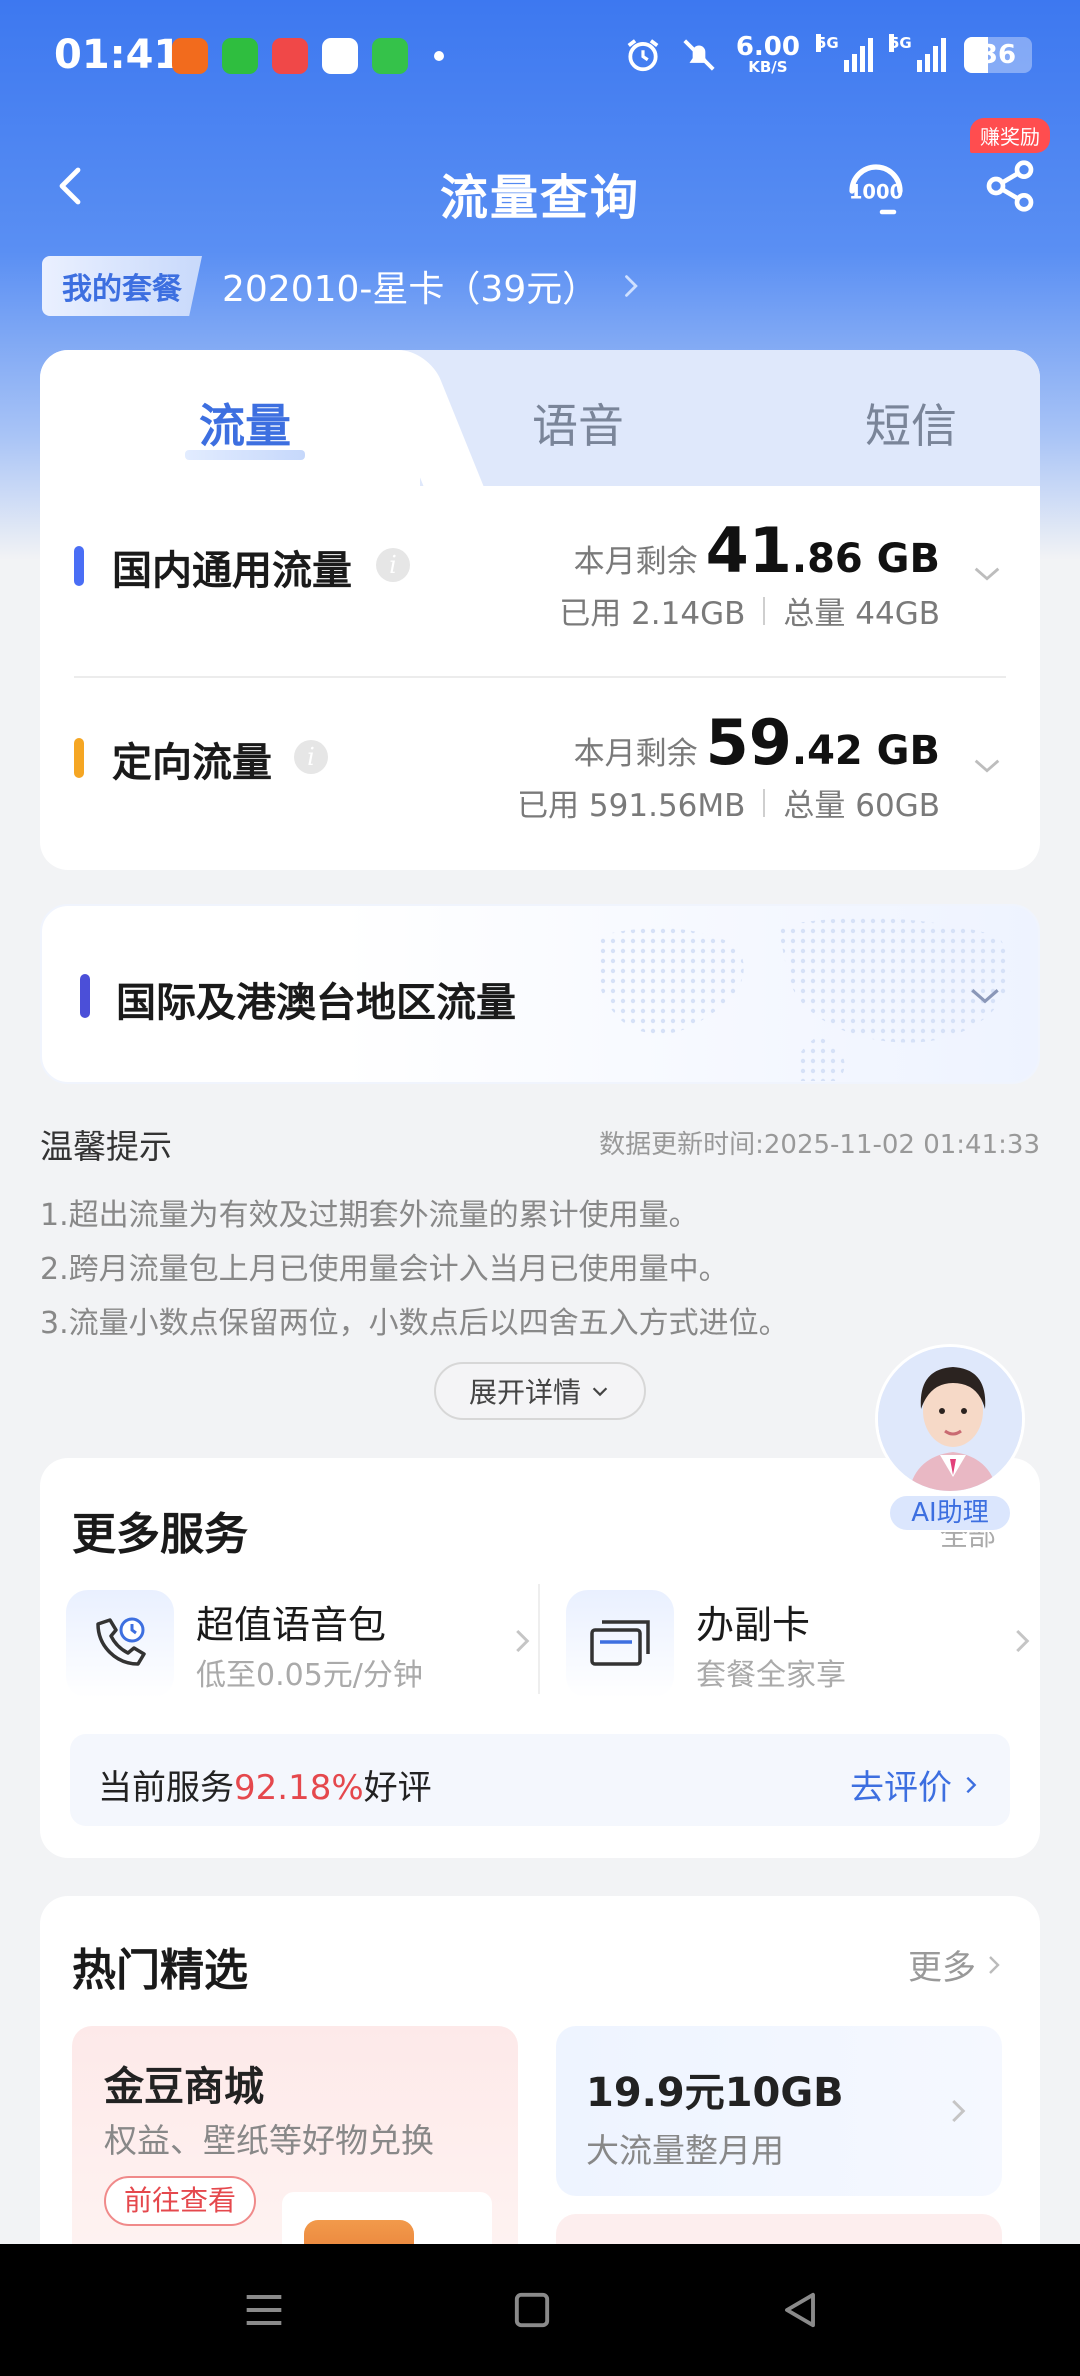  Describe the element at coordinates (865, 559) in the screenshot. I see `remaining-decimal: .86 GB` at that location.